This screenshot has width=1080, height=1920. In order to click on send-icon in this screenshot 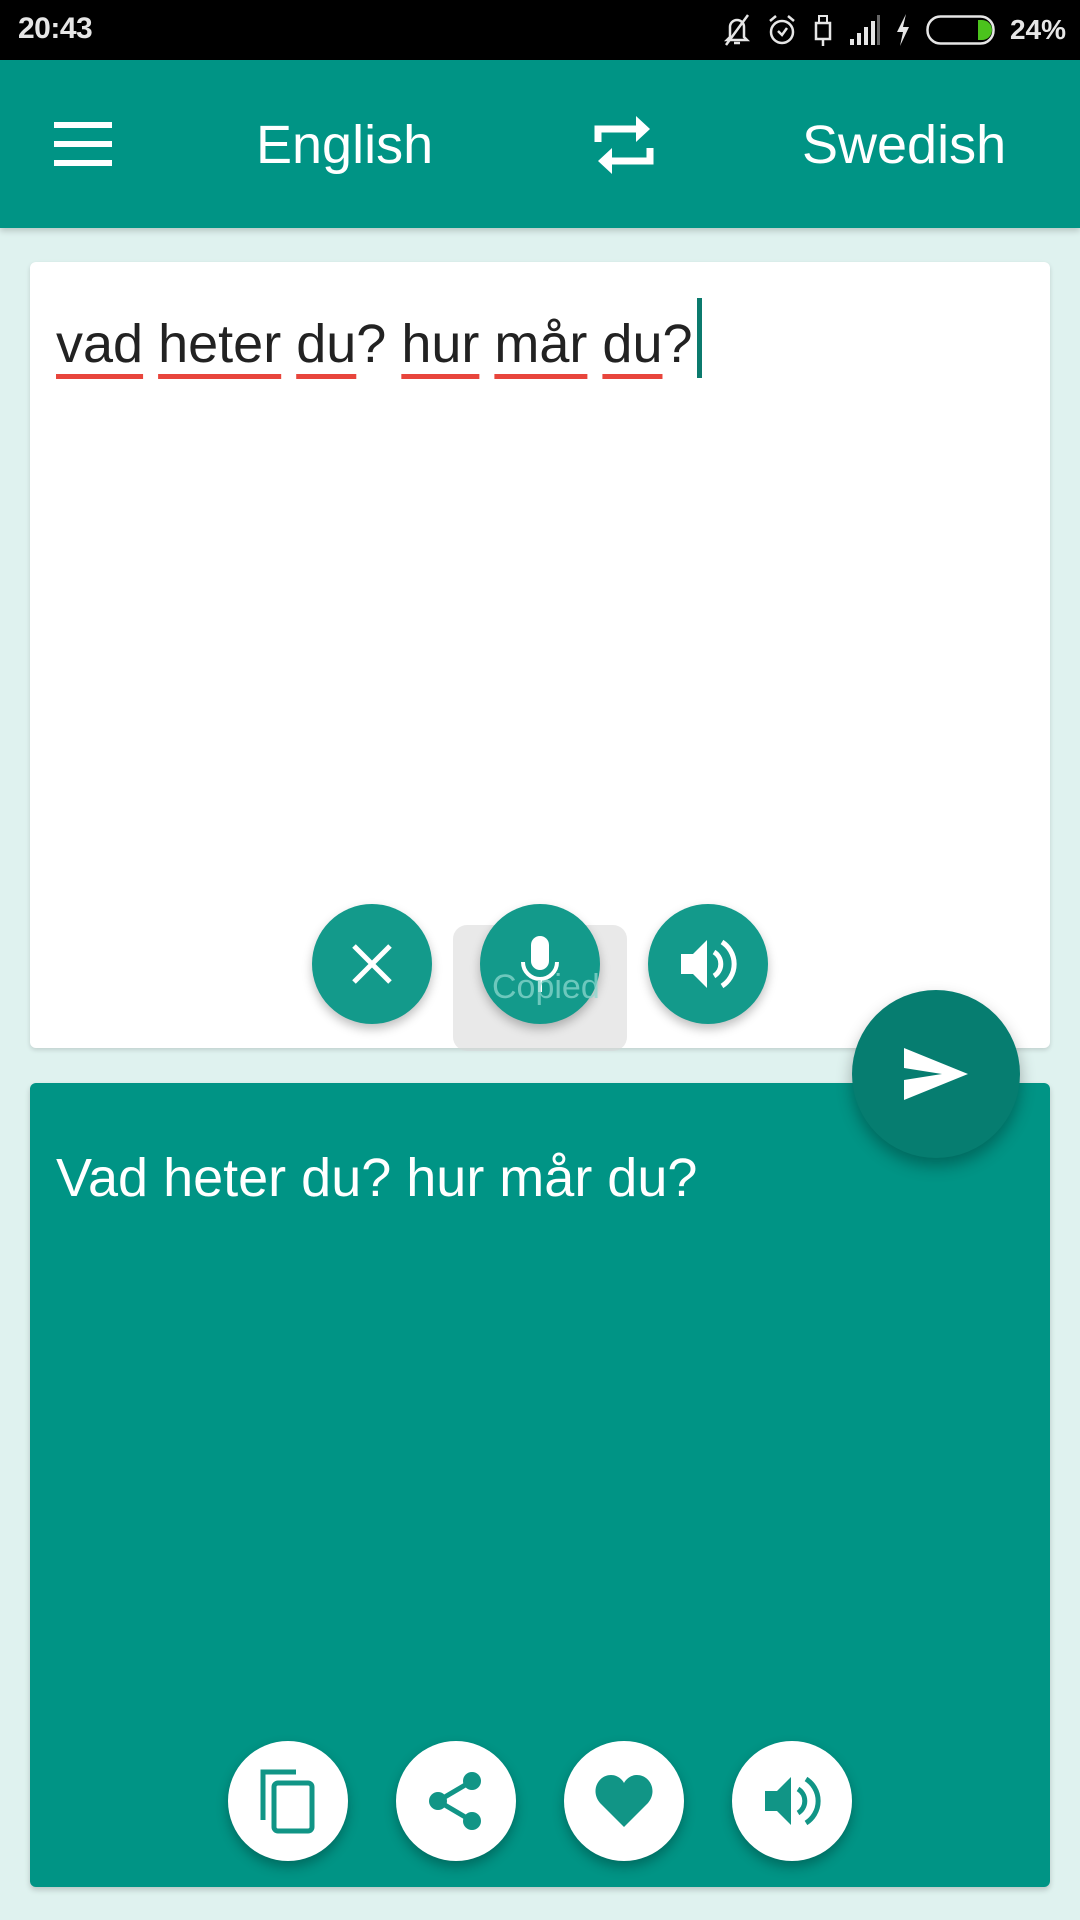, I will do `click(936, 1074)`.